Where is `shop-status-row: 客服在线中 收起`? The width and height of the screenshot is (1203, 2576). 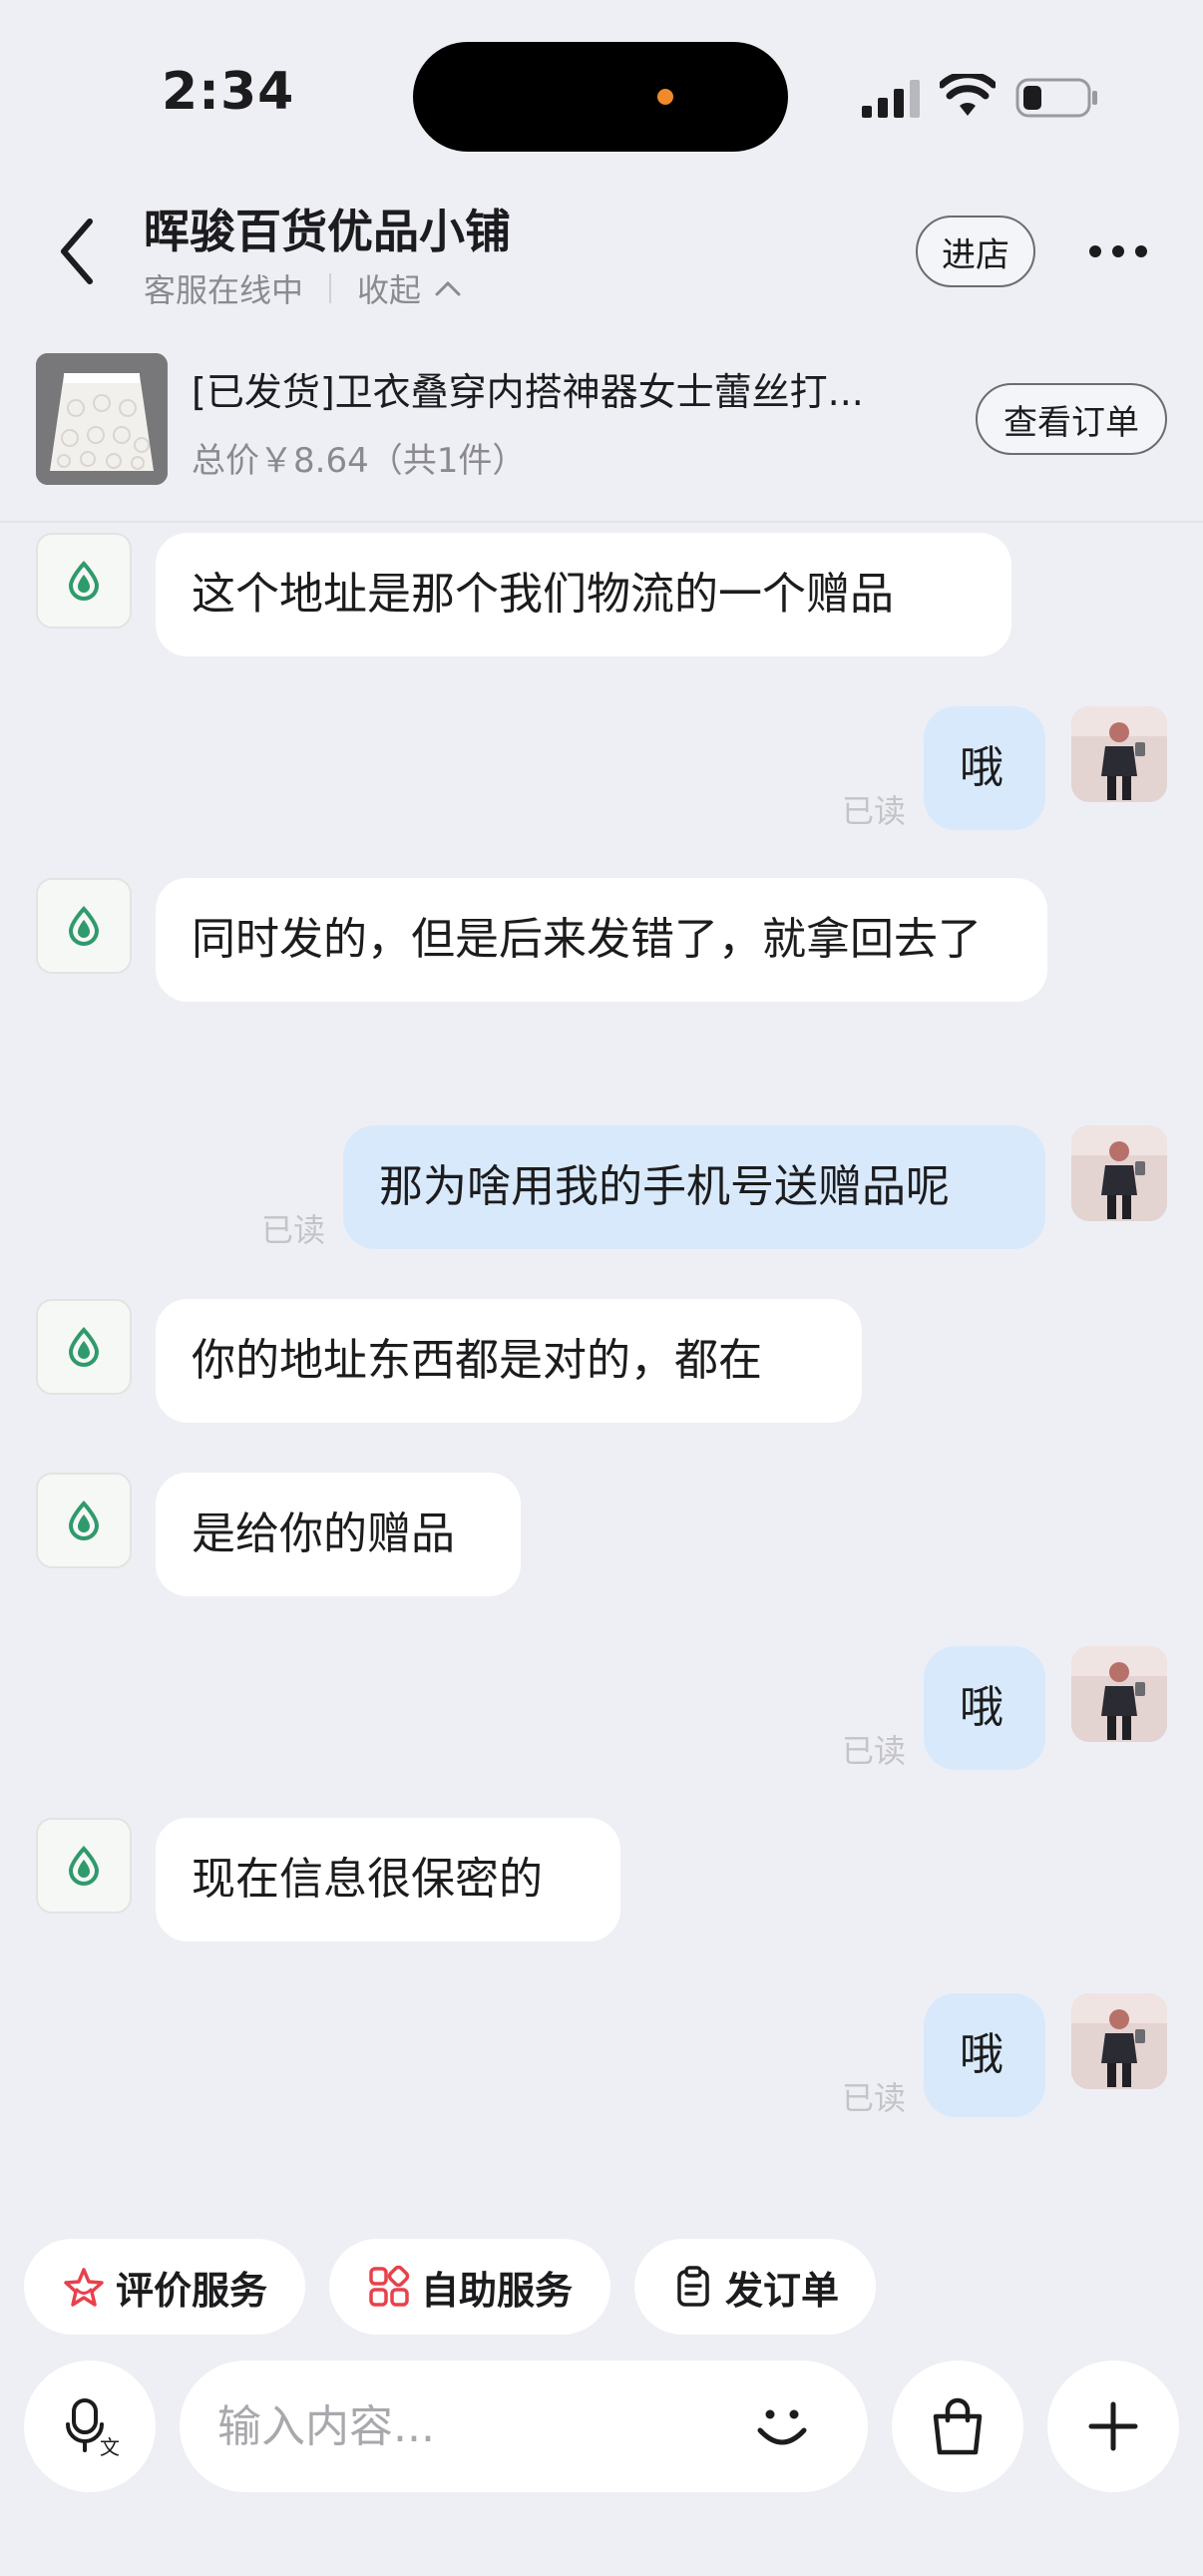
shop-status-row: 客服在线中 收起 is located at coordinates (303, 288).